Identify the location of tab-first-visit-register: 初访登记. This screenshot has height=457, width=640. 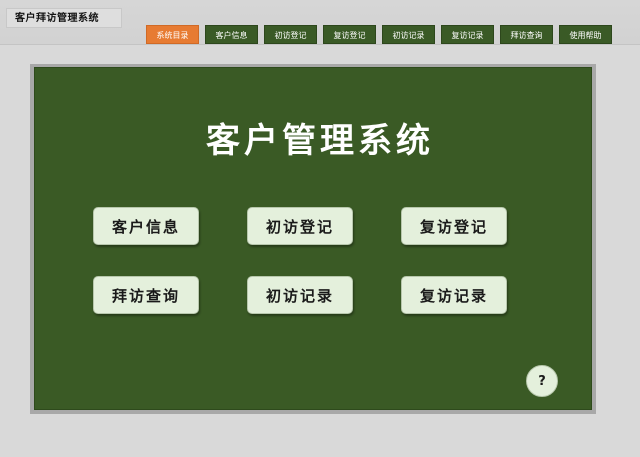
(290, 34).